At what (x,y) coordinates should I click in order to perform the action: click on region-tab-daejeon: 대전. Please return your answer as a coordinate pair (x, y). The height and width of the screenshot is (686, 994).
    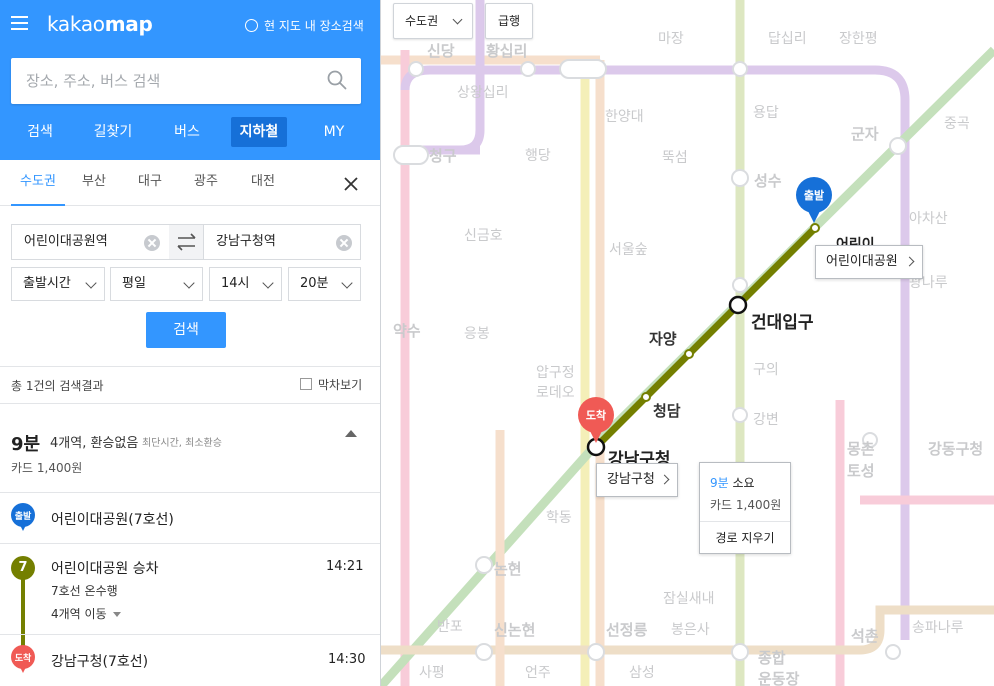
    Looking at the image, I should click on (263, 183).